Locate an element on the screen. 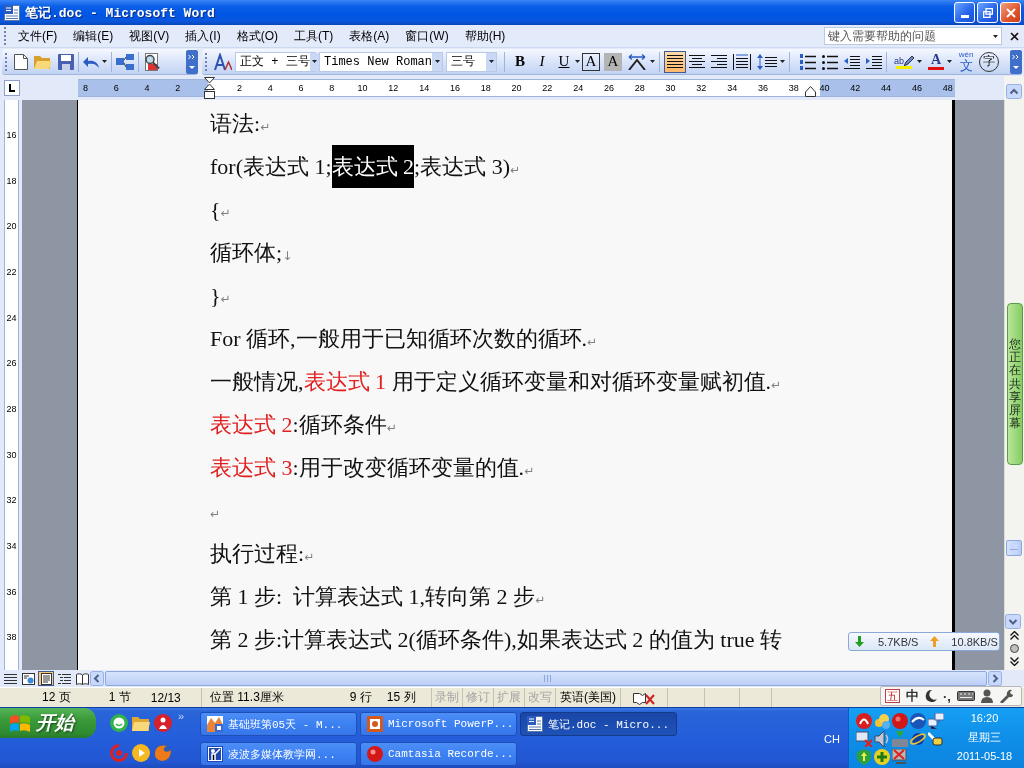 The width and height of the screenshot is (1024, 768). font-color-button: A is located at coordinates (936, 61).